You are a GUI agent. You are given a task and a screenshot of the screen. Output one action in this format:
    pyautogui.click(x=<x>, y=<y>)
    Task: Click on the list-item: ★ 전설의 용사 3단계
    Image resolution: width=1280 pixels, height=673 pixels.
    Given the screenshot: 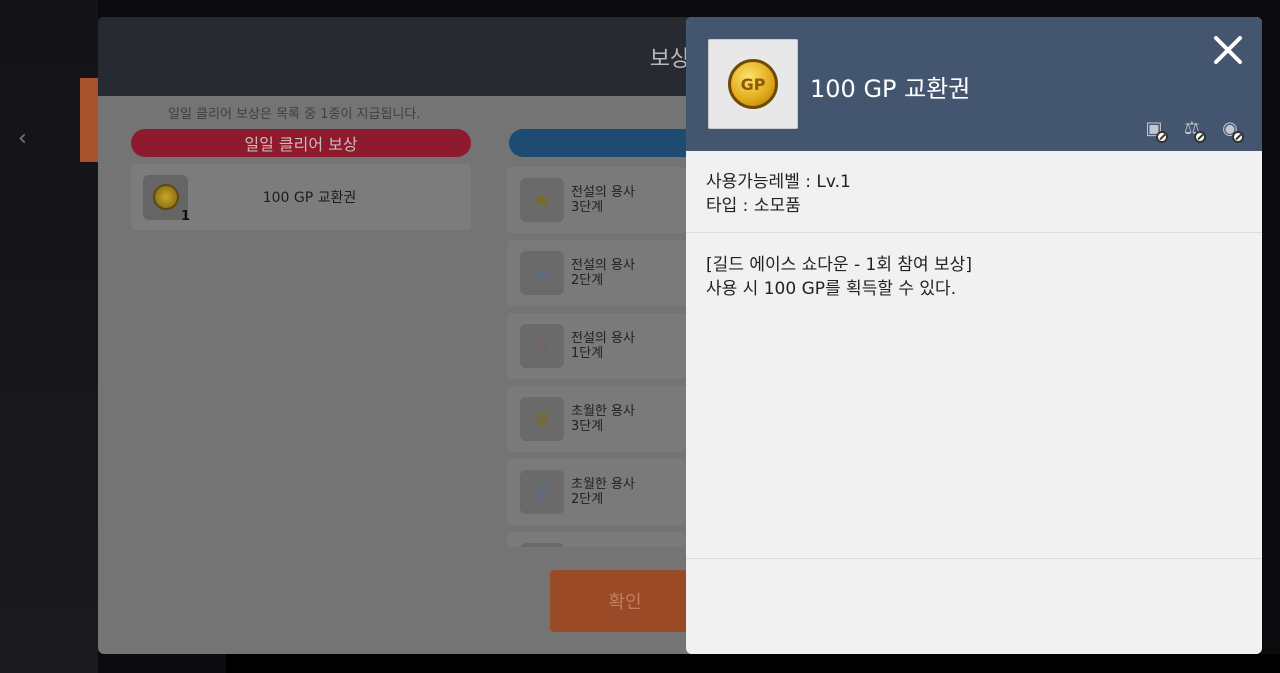 What is the action you would take?
    pyautogui.click(x=597, y=200)
    